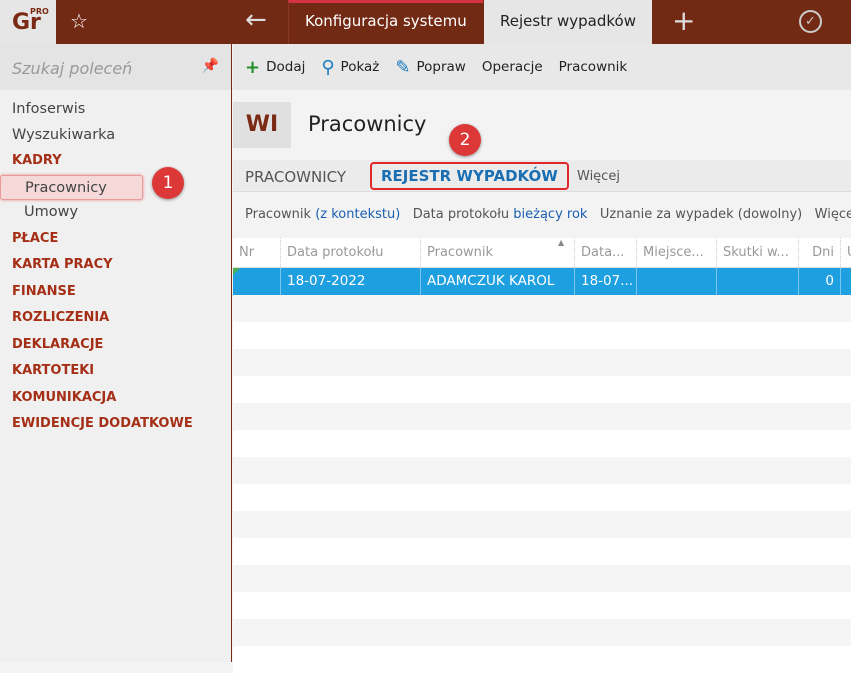 The height and width of the screenshot is (673, 851). I want to click on sidebar-section-karta-pracy: KARTA PRACY, so click(115, 265).